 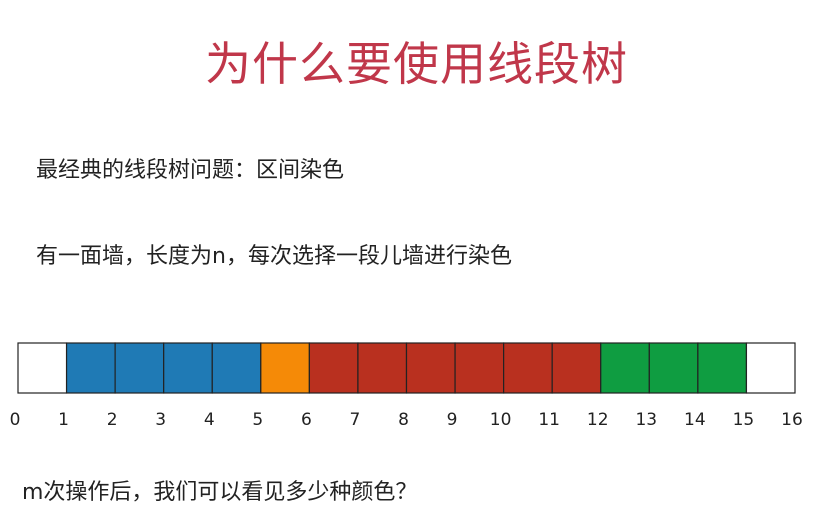 What do you see at coordinates (501, 420) in the screenshot?
I see `tick-label: 10` at bounding box center [501, 420].